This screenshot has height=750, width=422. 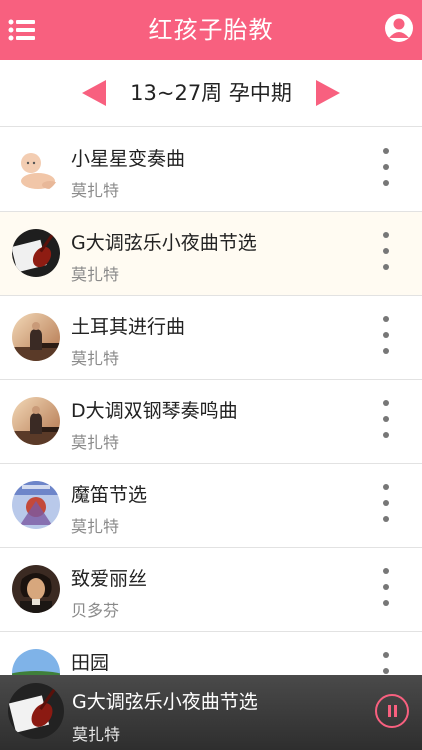 I want to click on song-row: 致爱丽丝 贝多芬, so click(x=211, y=590).